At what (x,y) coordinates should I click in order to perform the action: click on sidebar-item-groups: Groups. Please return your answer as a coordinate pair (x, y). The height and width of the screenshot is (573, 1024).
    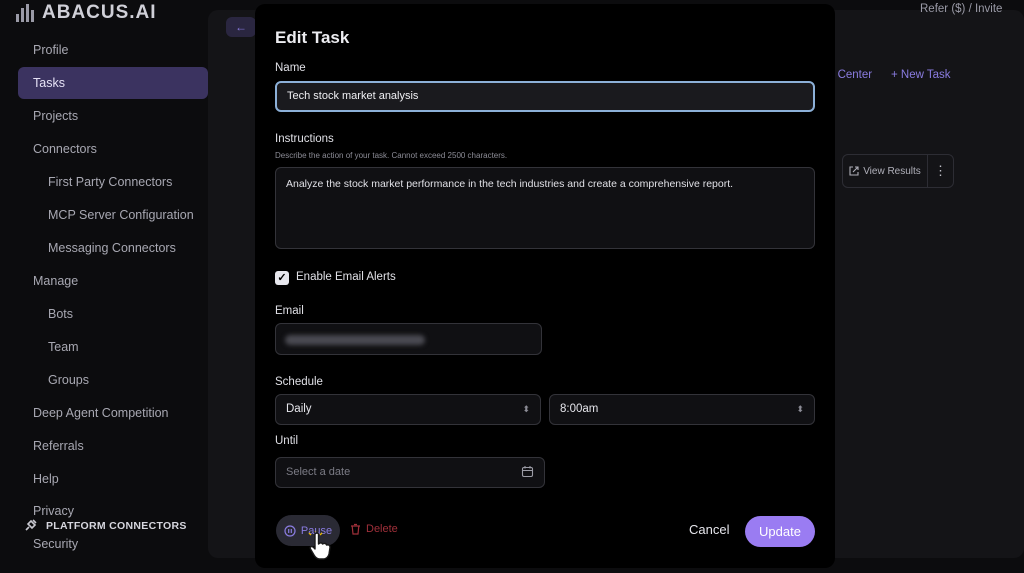
    Looking at the image, I should click on (113, 380).